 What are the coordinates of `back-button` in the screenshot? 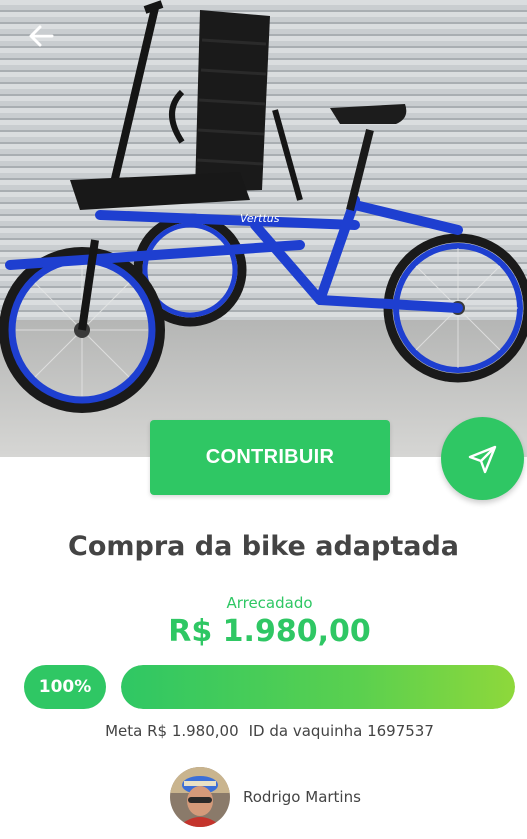 It's located at (42, 36).